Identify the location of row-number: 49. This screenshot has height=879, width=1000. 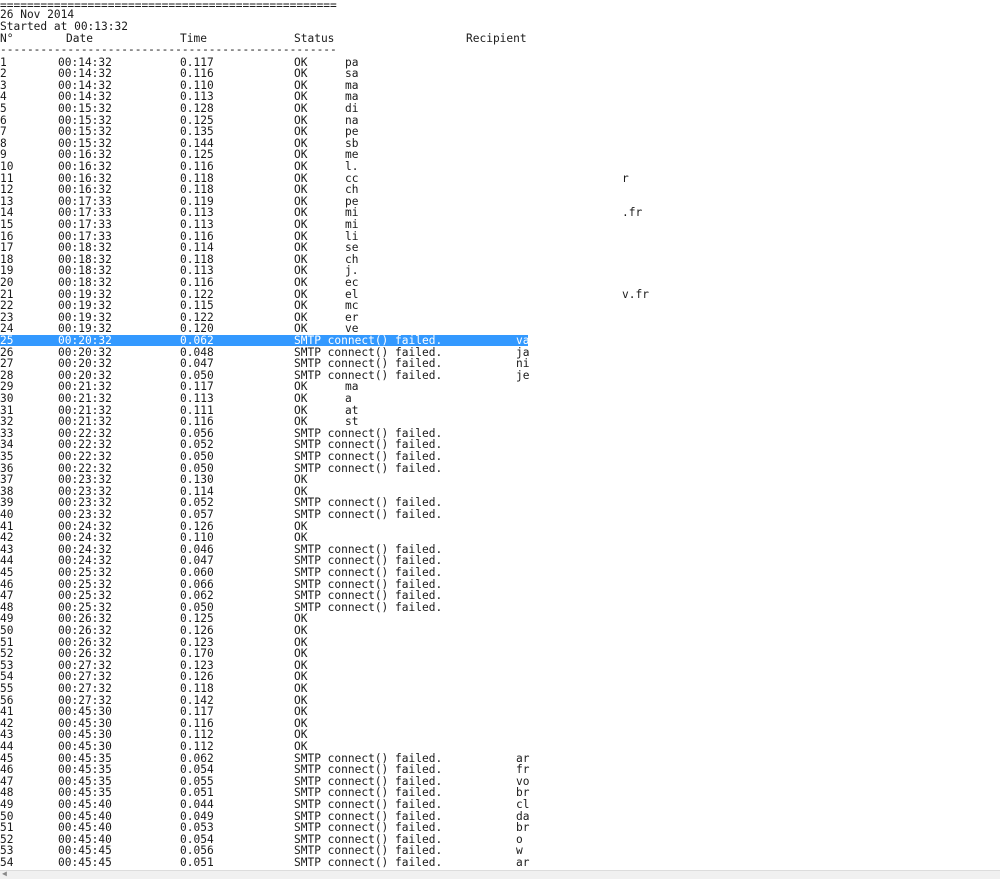
(7, 804).